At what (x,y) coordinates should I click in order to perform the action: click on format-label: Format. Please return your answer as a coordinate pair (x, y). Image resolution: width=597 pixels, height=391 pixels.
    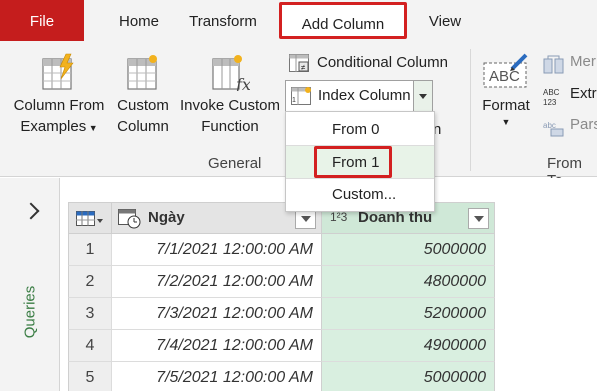
    Looking at the image, I should click on (506, 105).